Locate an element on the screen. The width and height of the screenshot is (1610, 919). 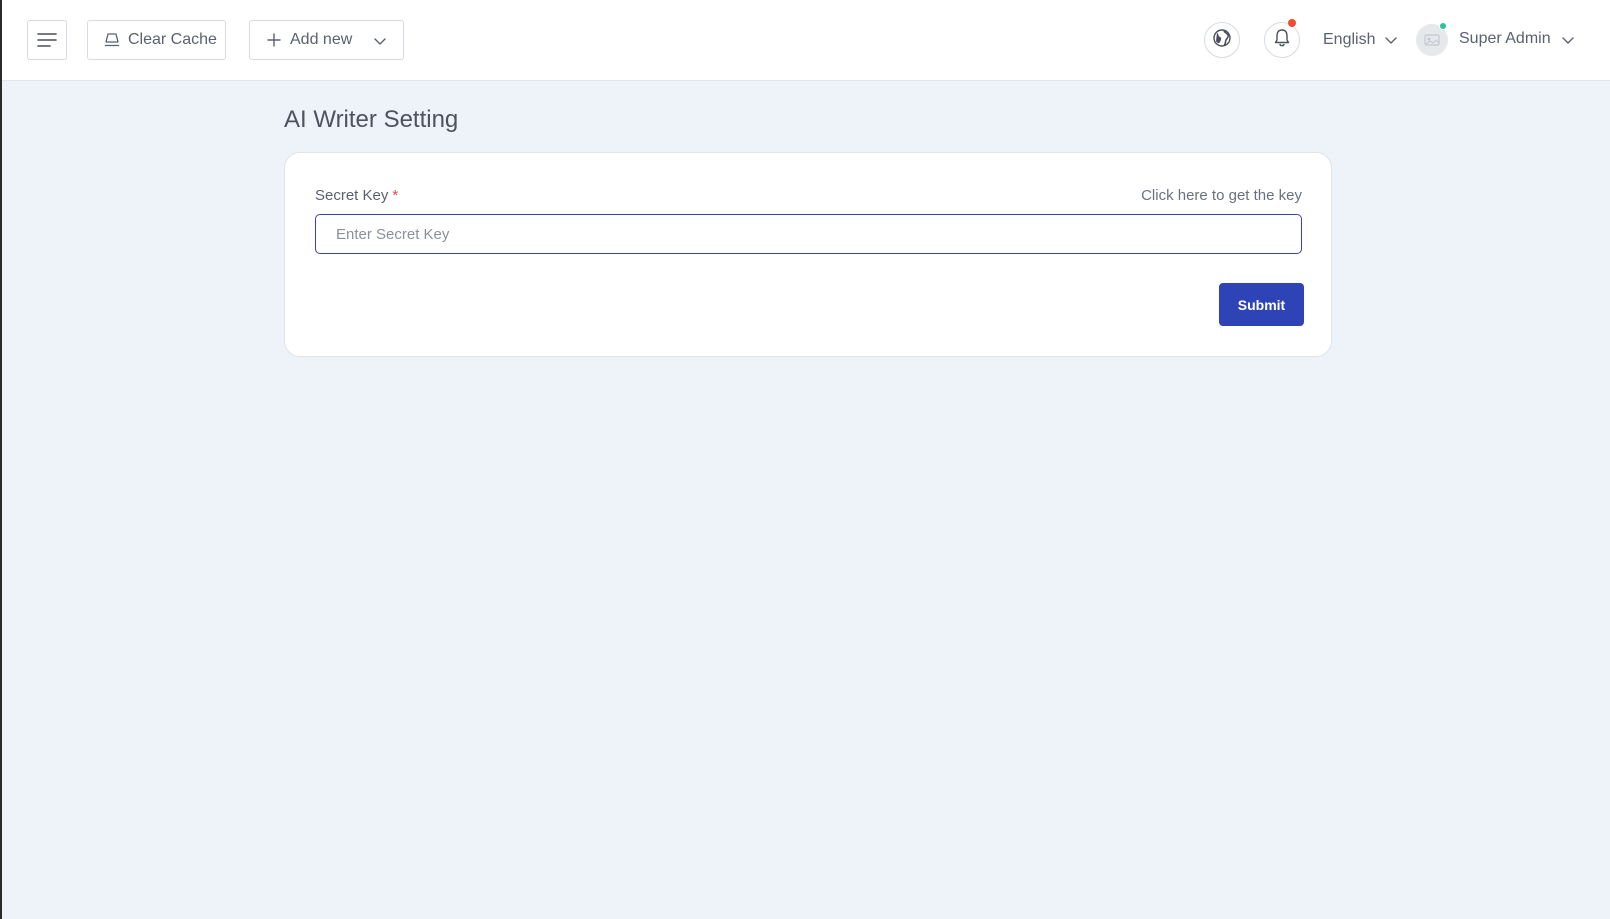
language-label: English is located at coordinates (1349, 39).